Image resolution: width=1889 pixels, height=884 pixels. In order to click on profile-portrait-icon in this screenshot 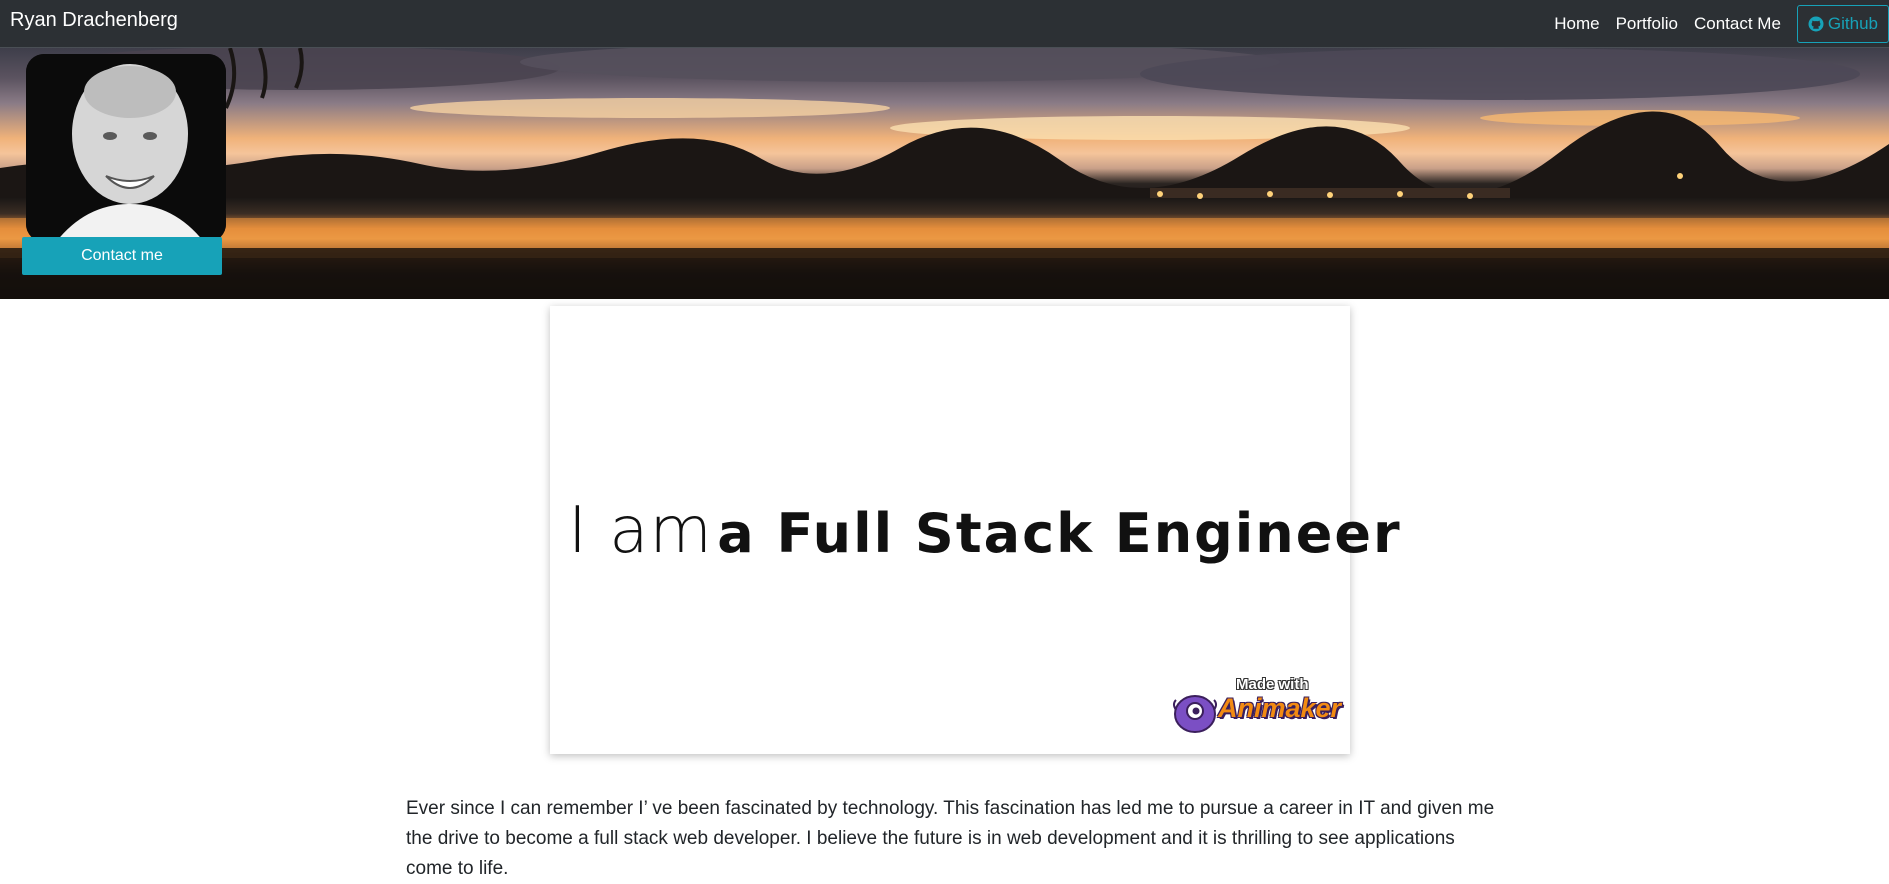, I will do `click(126, 148)`.